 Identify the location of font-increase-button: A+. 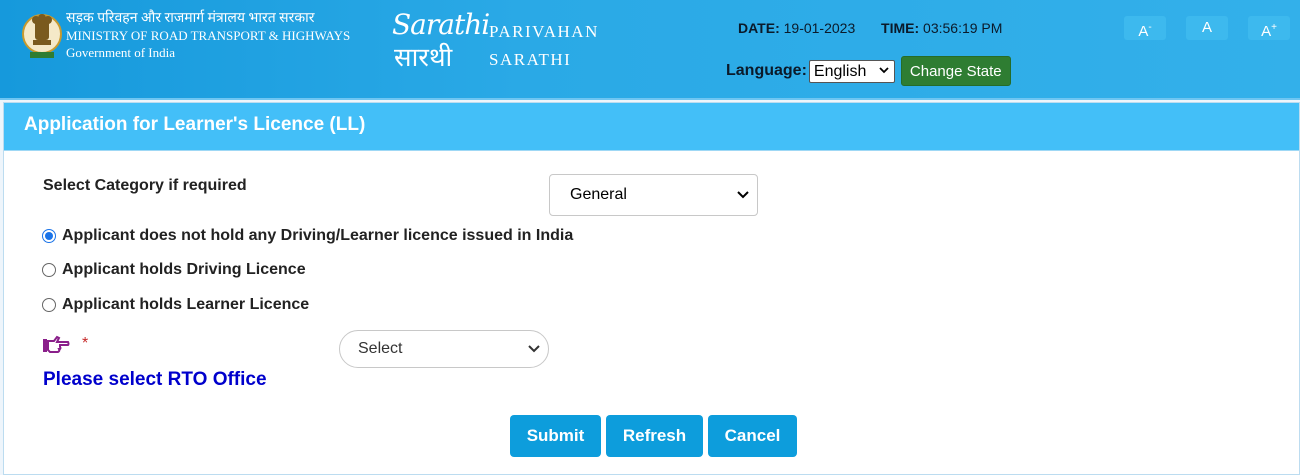
(1269, 28).